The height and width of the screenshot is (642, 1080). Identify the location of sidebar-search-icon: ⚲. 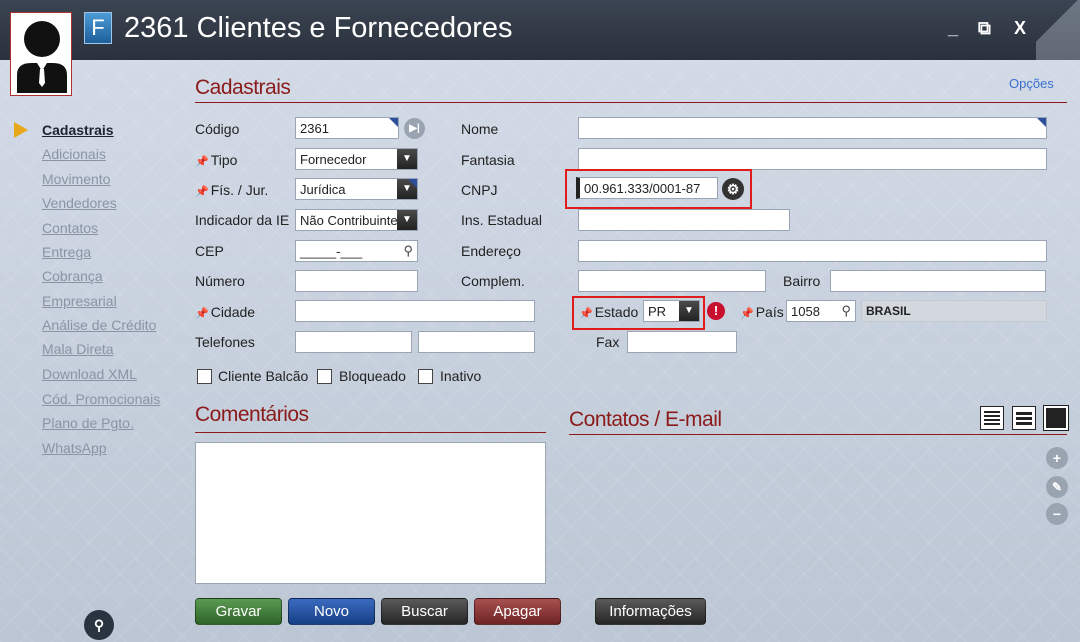
(99, 625).